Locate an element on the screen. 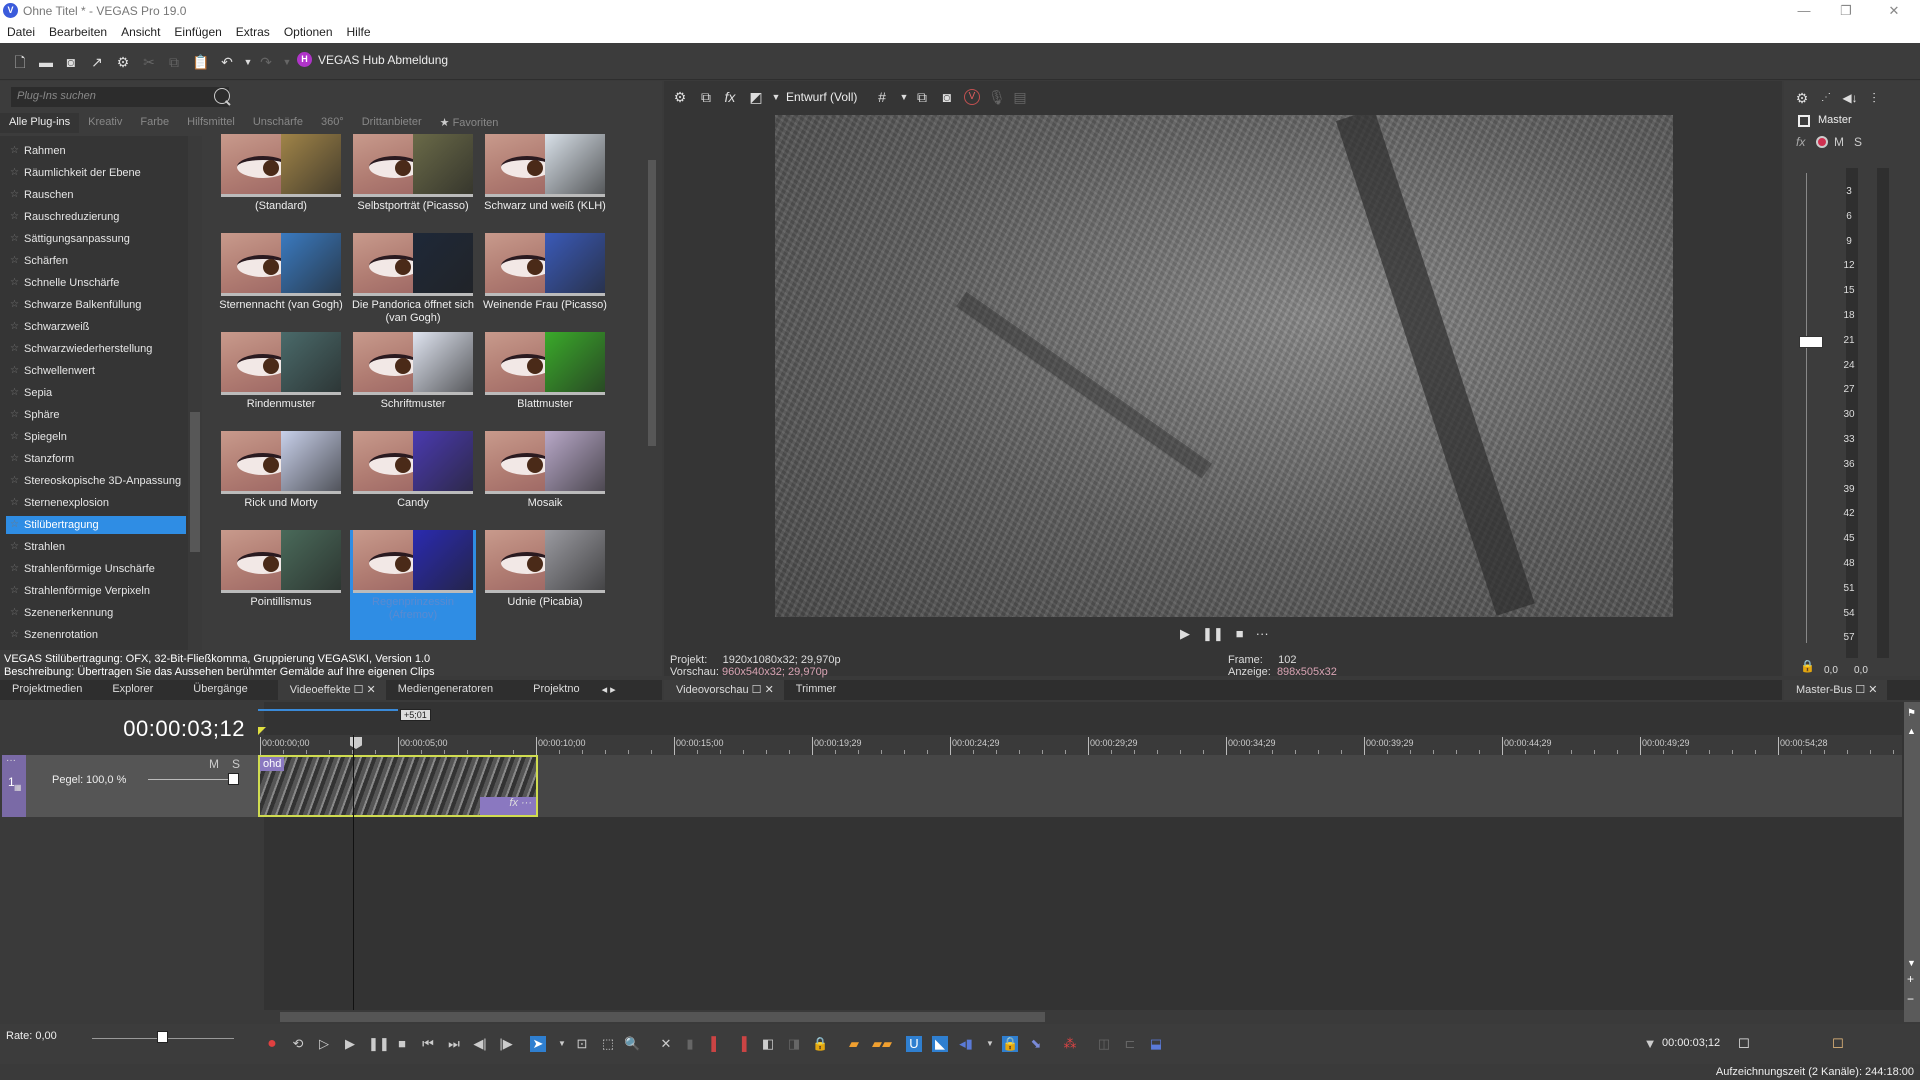 The height and width of the screenshot is (1080, 1920). zoom-in-icon: + is located at coordinates (1910, 979).